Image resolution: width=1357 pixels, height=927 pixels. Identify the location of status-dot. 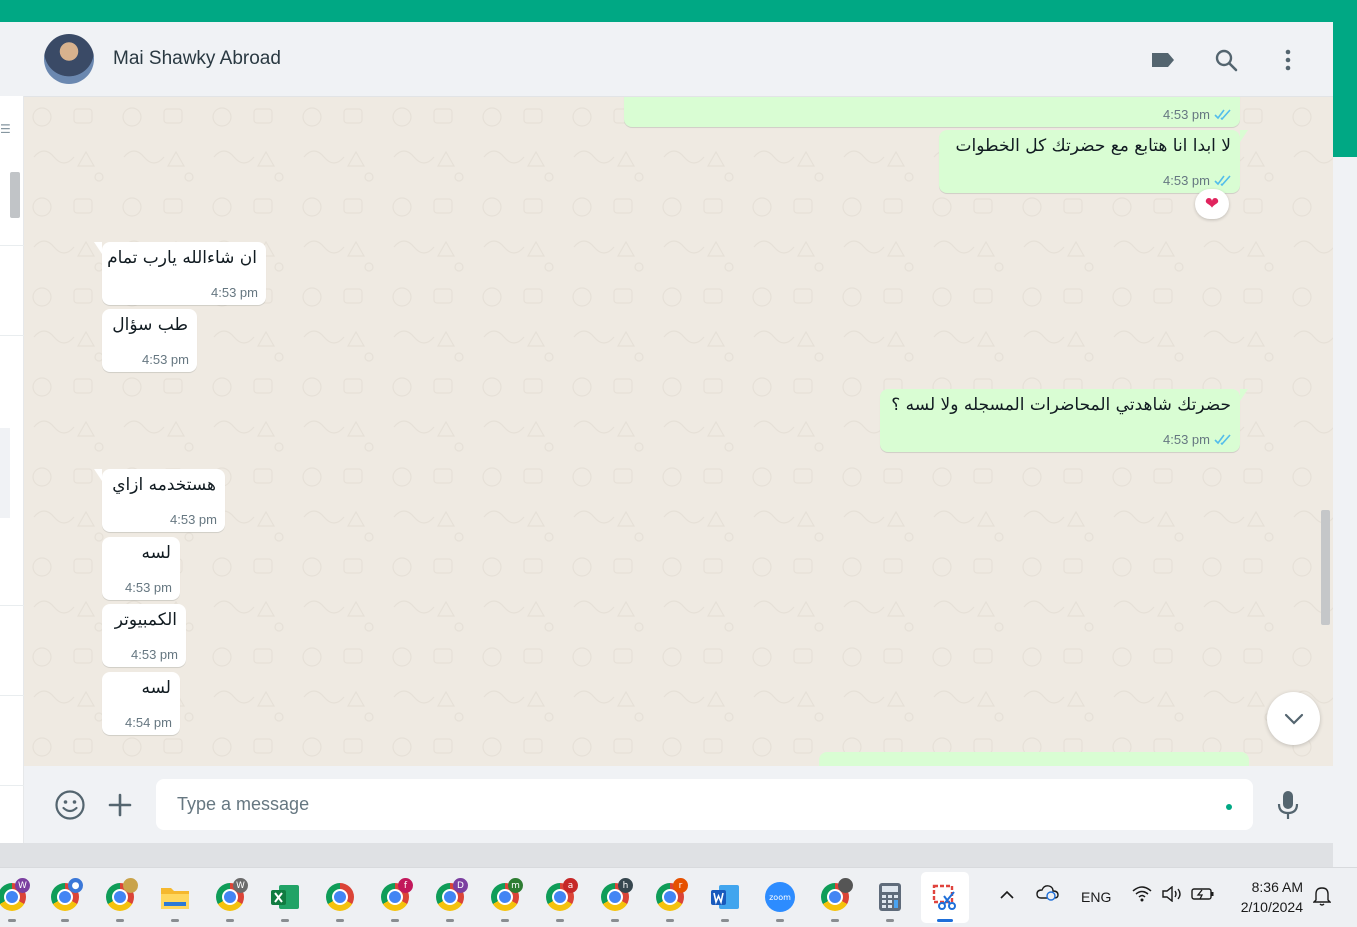
(1229, 807).